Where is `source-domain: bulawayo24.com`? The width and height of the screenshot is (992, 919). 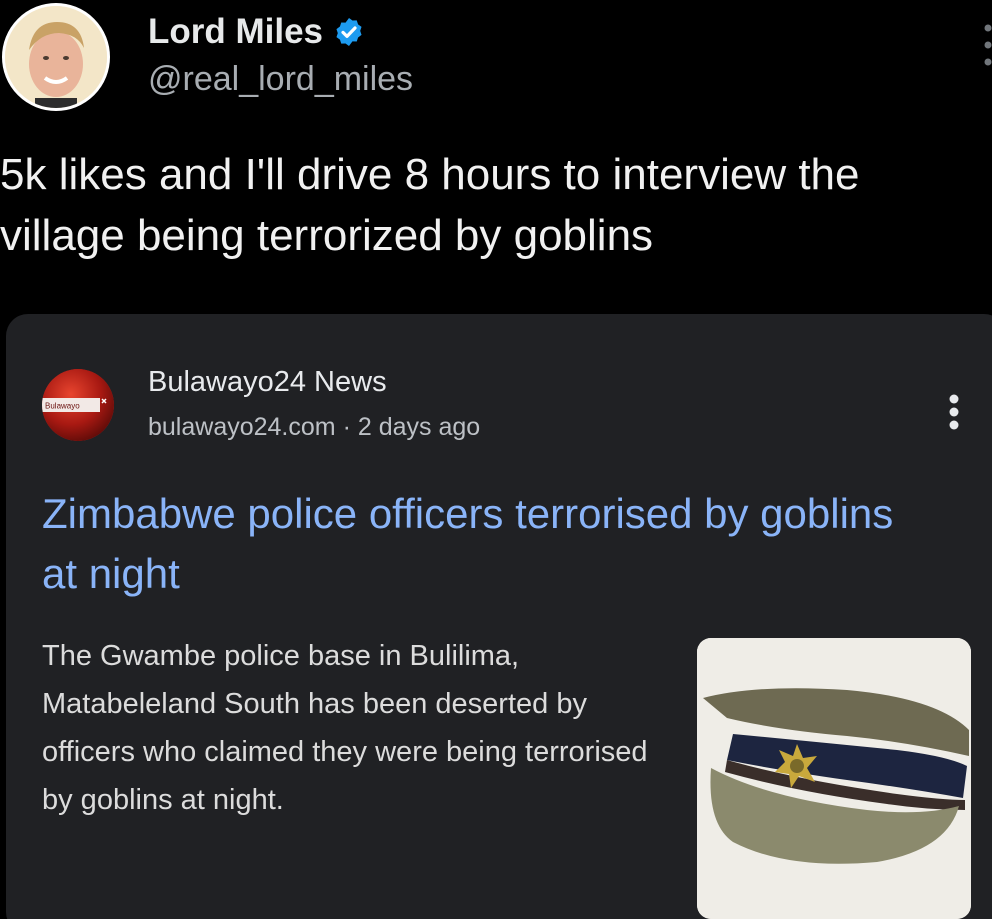
source-domain: bulawayo24.com is located at coordinates (242, 427).